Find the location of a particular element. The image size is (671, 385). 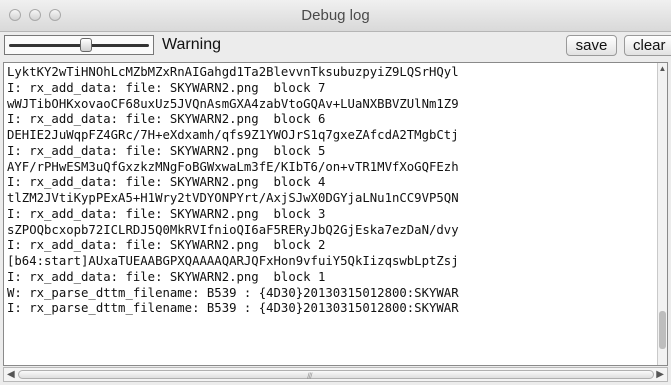

scroll-right-arrow-icon: ▶ is located at coordinates (660, 374).